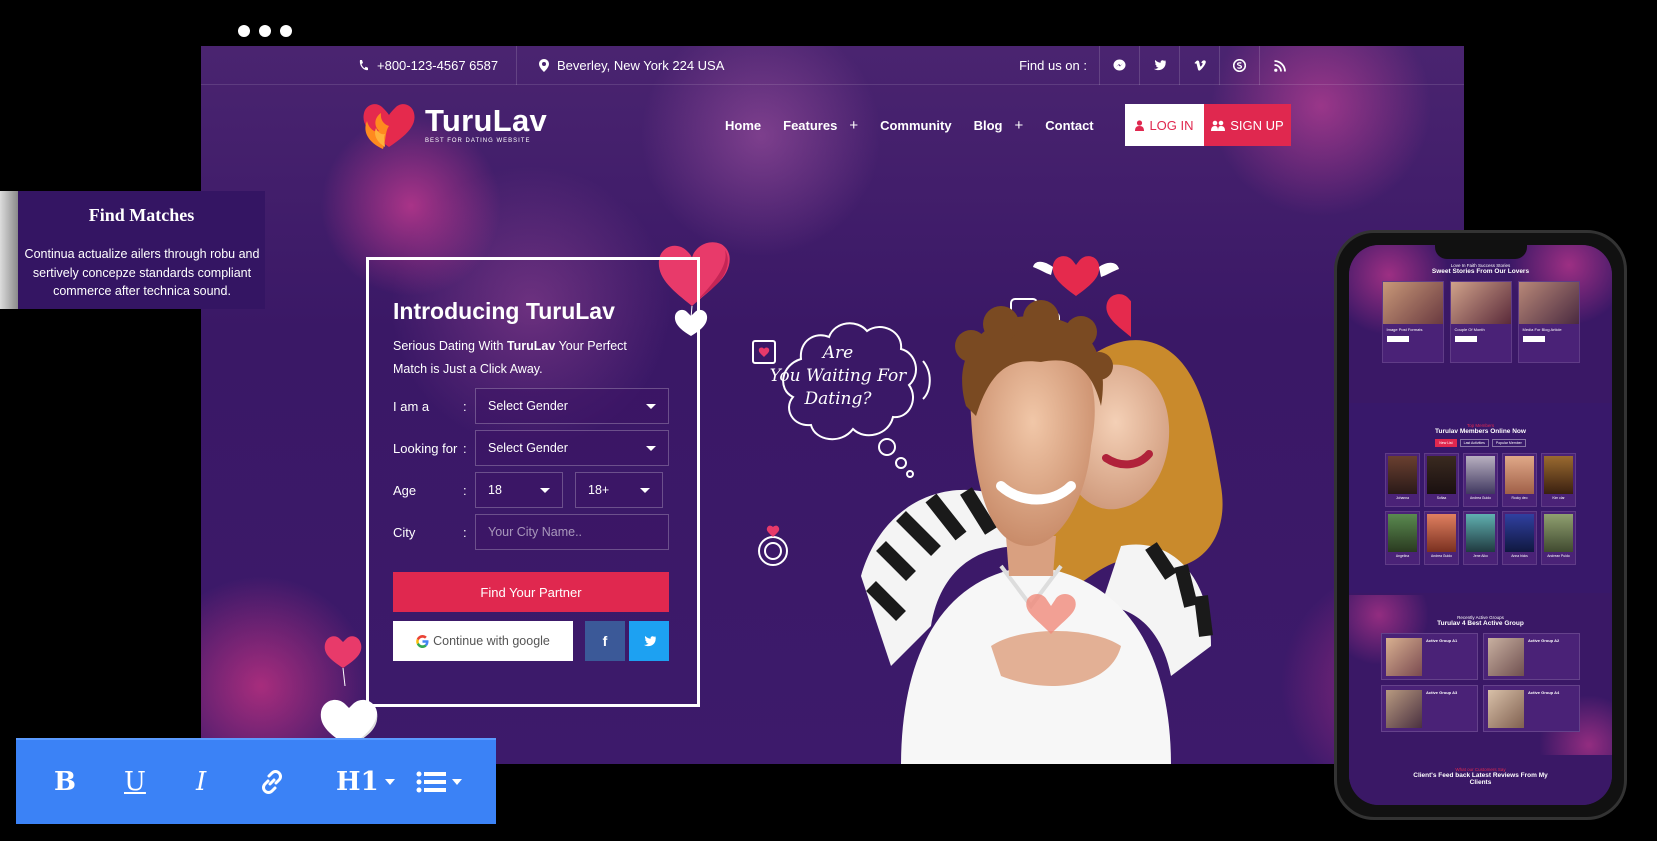  I want to click on story-card: Couple Of Month, so click(1480, 322).